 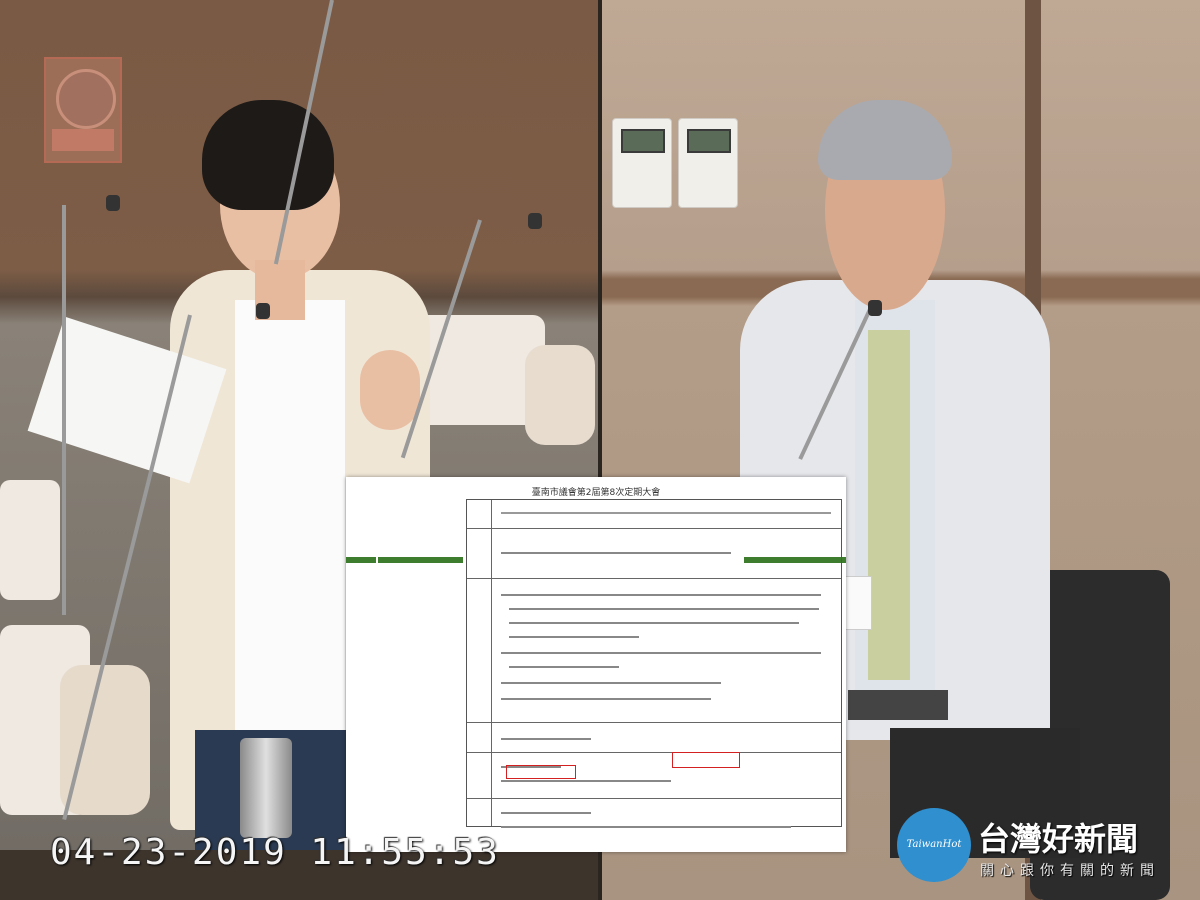 What do you see at coordinates (64, 410) in the screenshot?
I see `microphone-stand` at bounding box center [64, 410].